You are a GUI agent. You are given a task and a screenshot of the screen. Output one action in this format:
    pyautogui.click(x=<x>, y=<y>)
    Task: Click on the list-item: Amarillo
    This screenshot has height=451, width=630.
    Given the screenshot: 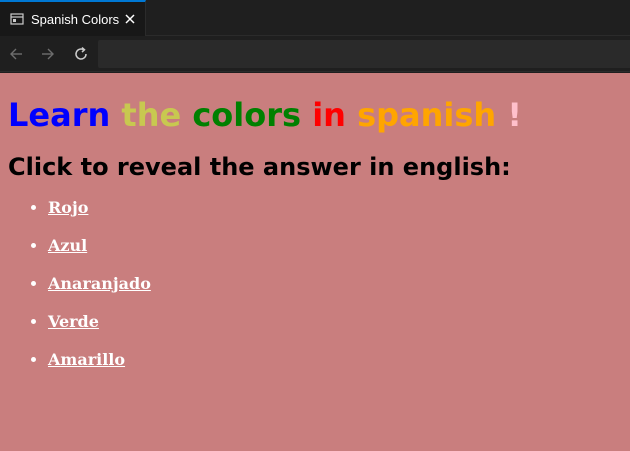 What is the action you would take?
    pyautogui.click(x=335, y=360)
    